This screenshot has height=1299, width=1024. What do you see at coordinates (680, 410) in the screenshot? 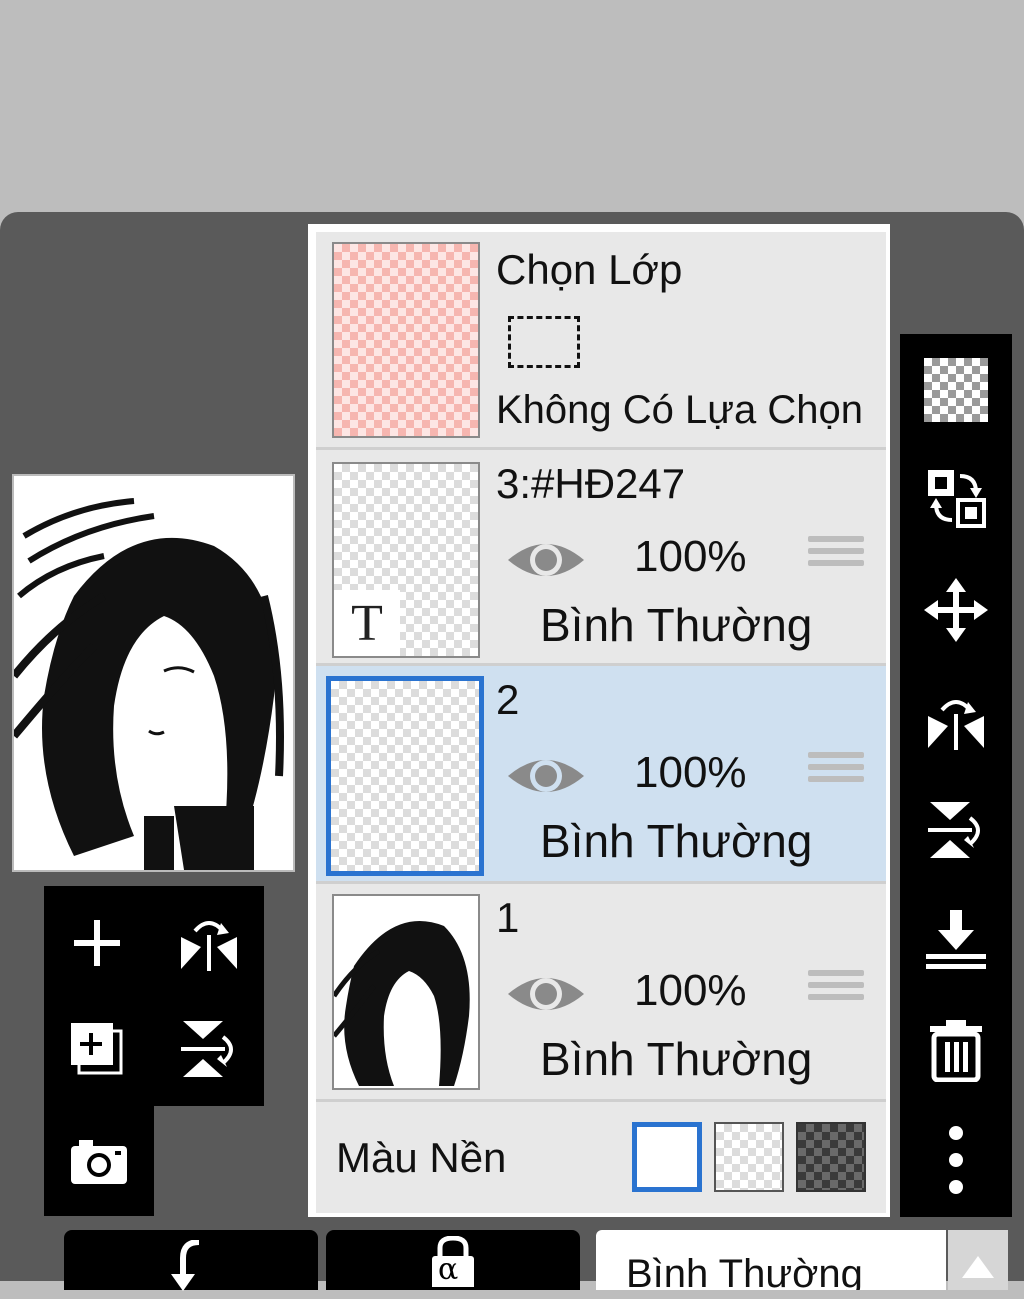
I see `selection-status-text: Không Có Lựa Chọn` at bounding box center [680, 410].